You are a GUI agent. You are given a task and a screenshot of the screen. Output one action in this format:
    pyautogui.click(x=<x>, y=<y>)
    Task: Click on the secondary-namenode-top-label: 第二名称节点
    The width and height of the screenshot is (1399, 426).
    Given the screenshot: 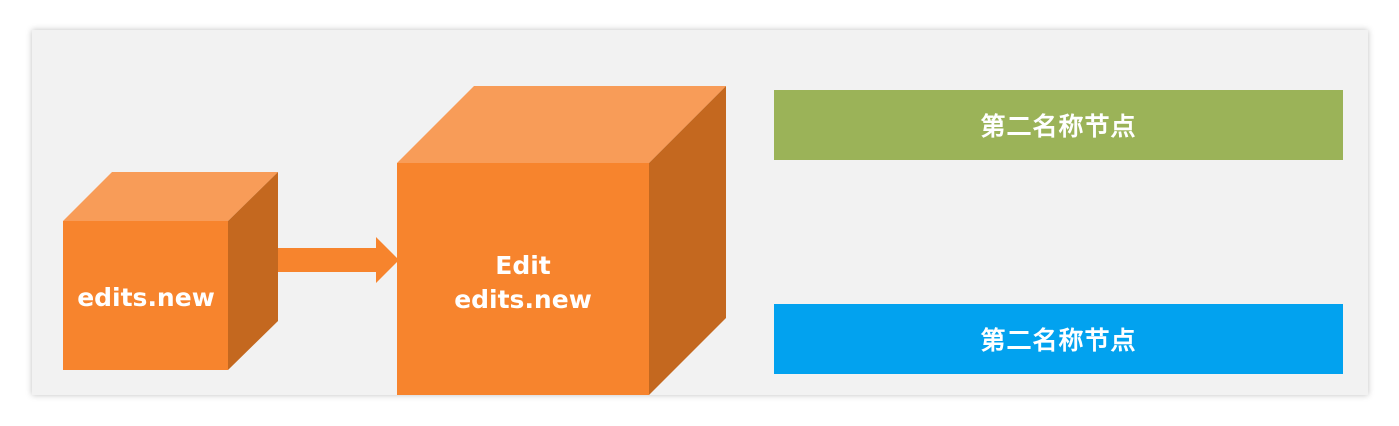 What is the action you would take?
    pyautogui.click(x=1058, y=126)
    